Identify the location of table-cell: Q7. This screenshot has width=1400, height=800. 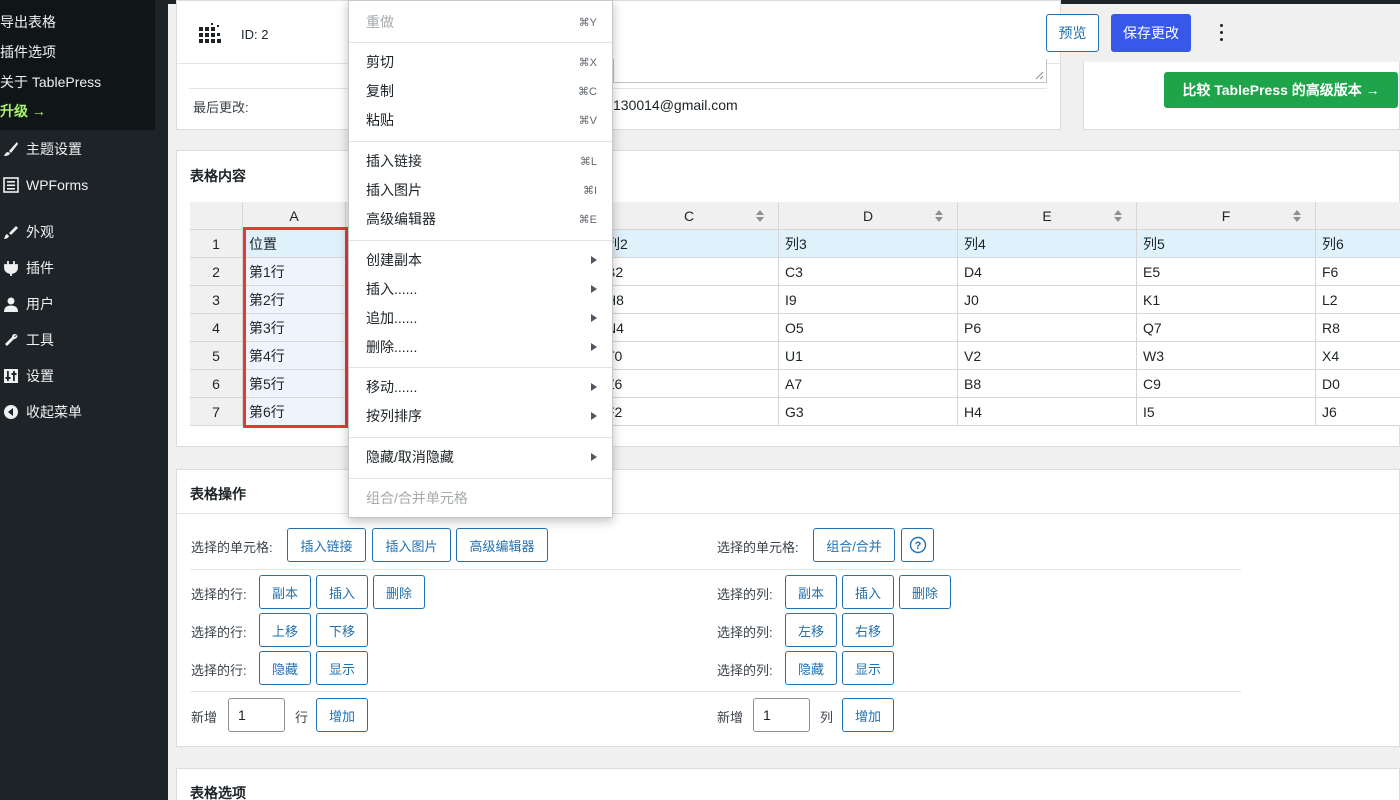
(1226, 328).